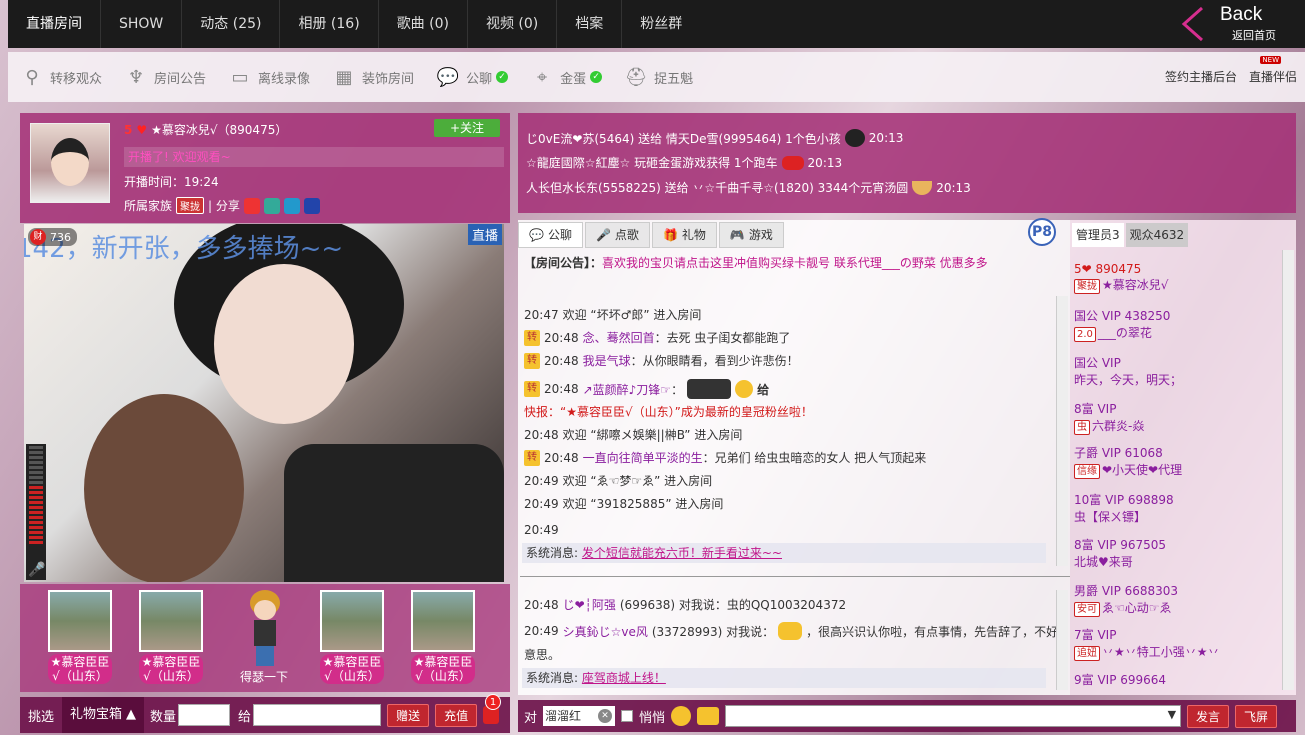  Describe the element at coordinates (605, 631) in the screenshot. I see `chat-user: シ真鈊じ☆ve风` at that location.